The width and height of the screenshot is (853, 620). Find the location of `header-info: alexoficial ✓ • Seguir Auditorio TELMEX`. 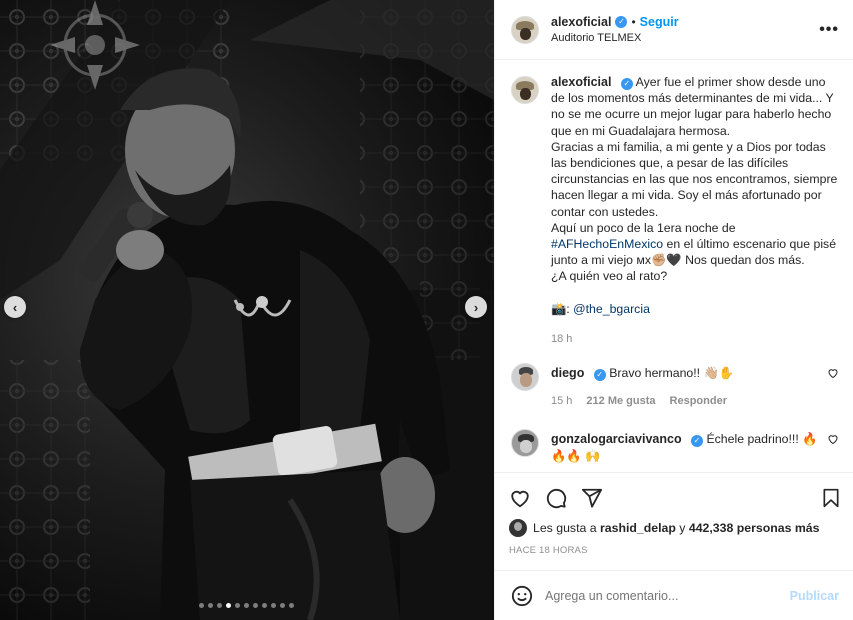

header-info: alexoficial ✓ • Seguir Auditorio TELMEX is located at coordinates (685, 29).